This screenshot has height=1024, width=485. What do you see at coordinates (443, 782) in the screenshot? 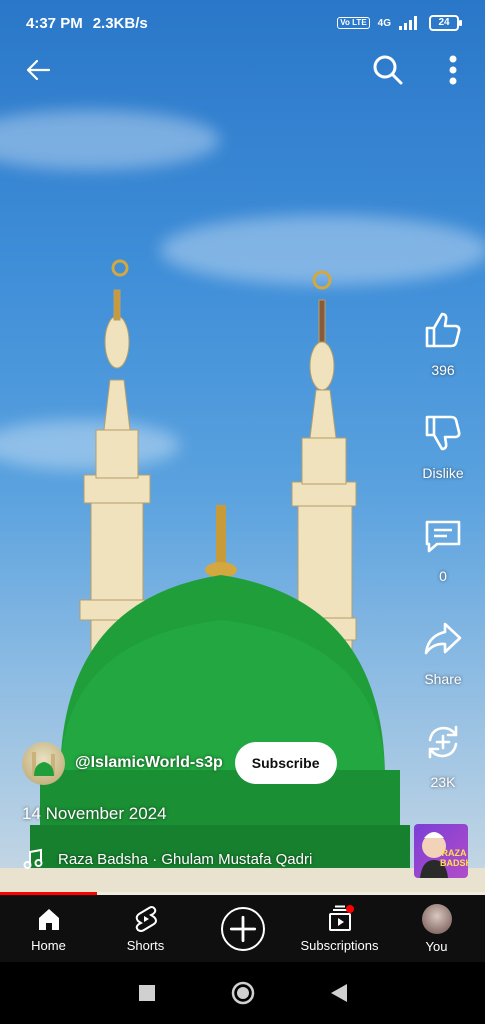
I see `remix-count: 23K` at bounding box center [443, 782].